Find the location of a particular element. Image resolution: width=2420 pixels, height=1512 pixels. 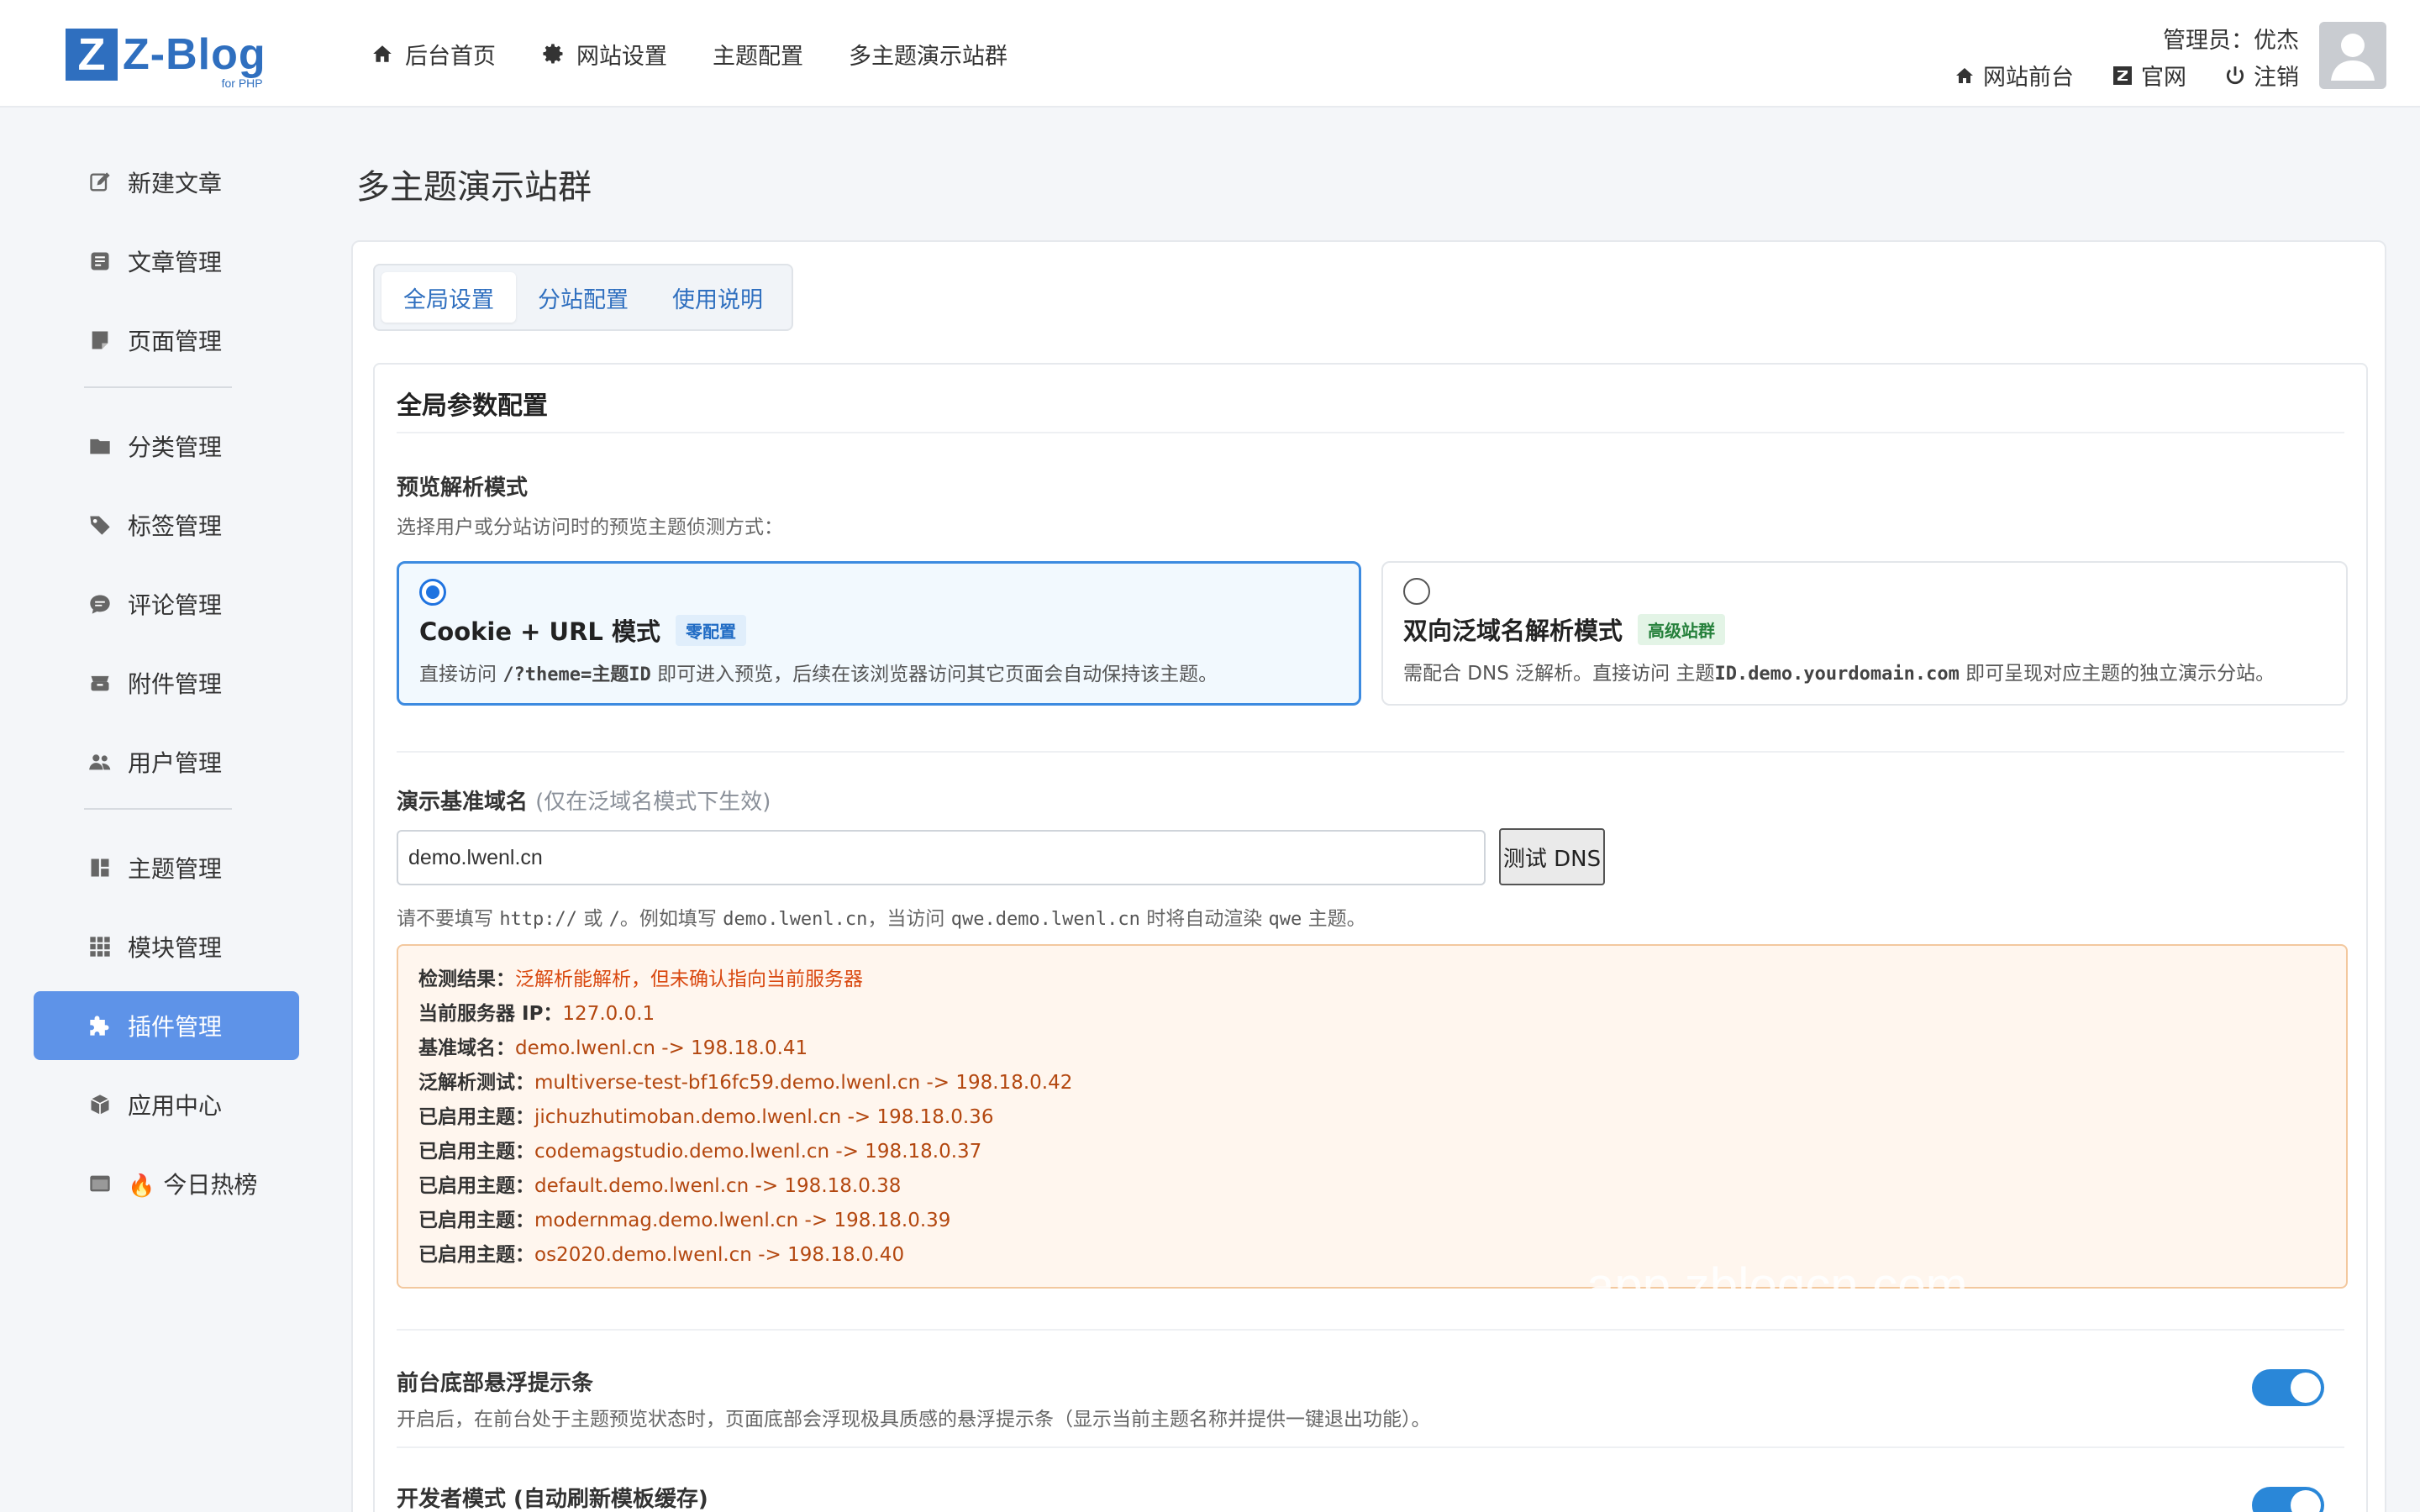

nav-dashboard: 后台首页 is located at coordinates (433, 54).